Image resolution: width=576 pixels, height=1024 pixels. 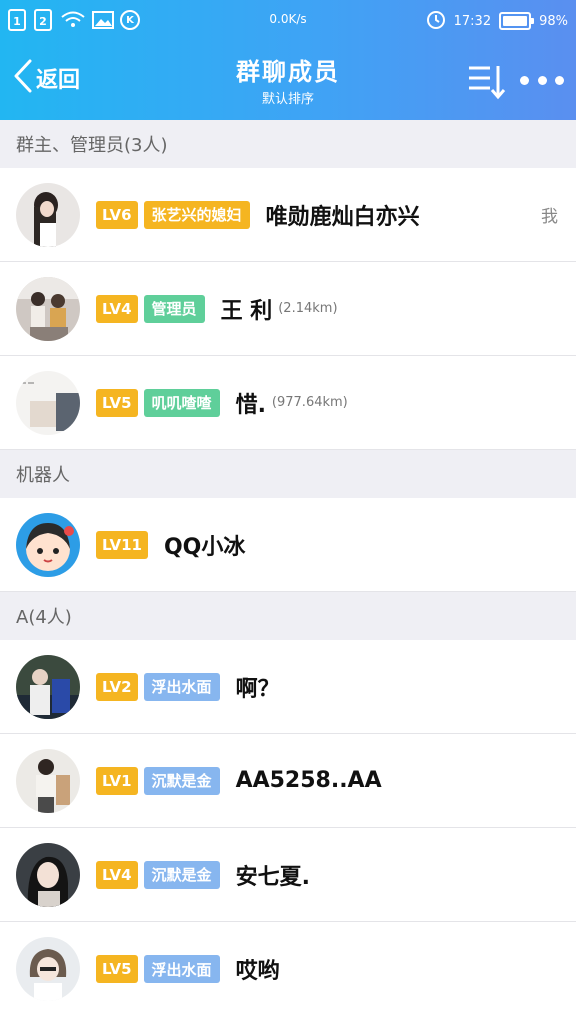 I want to click on self-tag: 我, so click(x=549, y=217).